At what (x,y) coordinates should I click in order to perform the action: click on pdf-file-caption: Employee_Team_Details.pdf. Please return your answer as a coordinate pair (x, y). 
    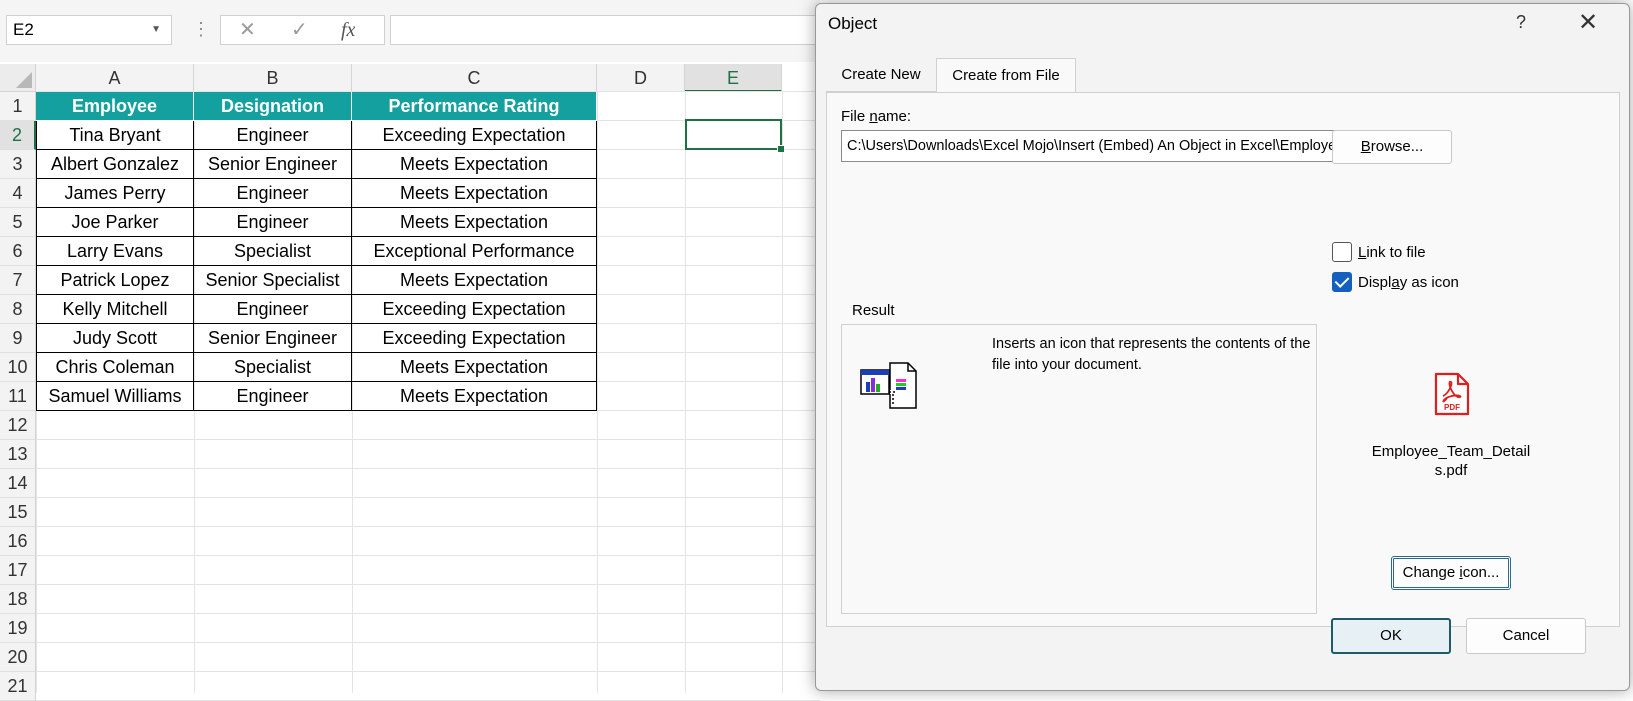
    Looking at the image, I should click on (1451, 461).